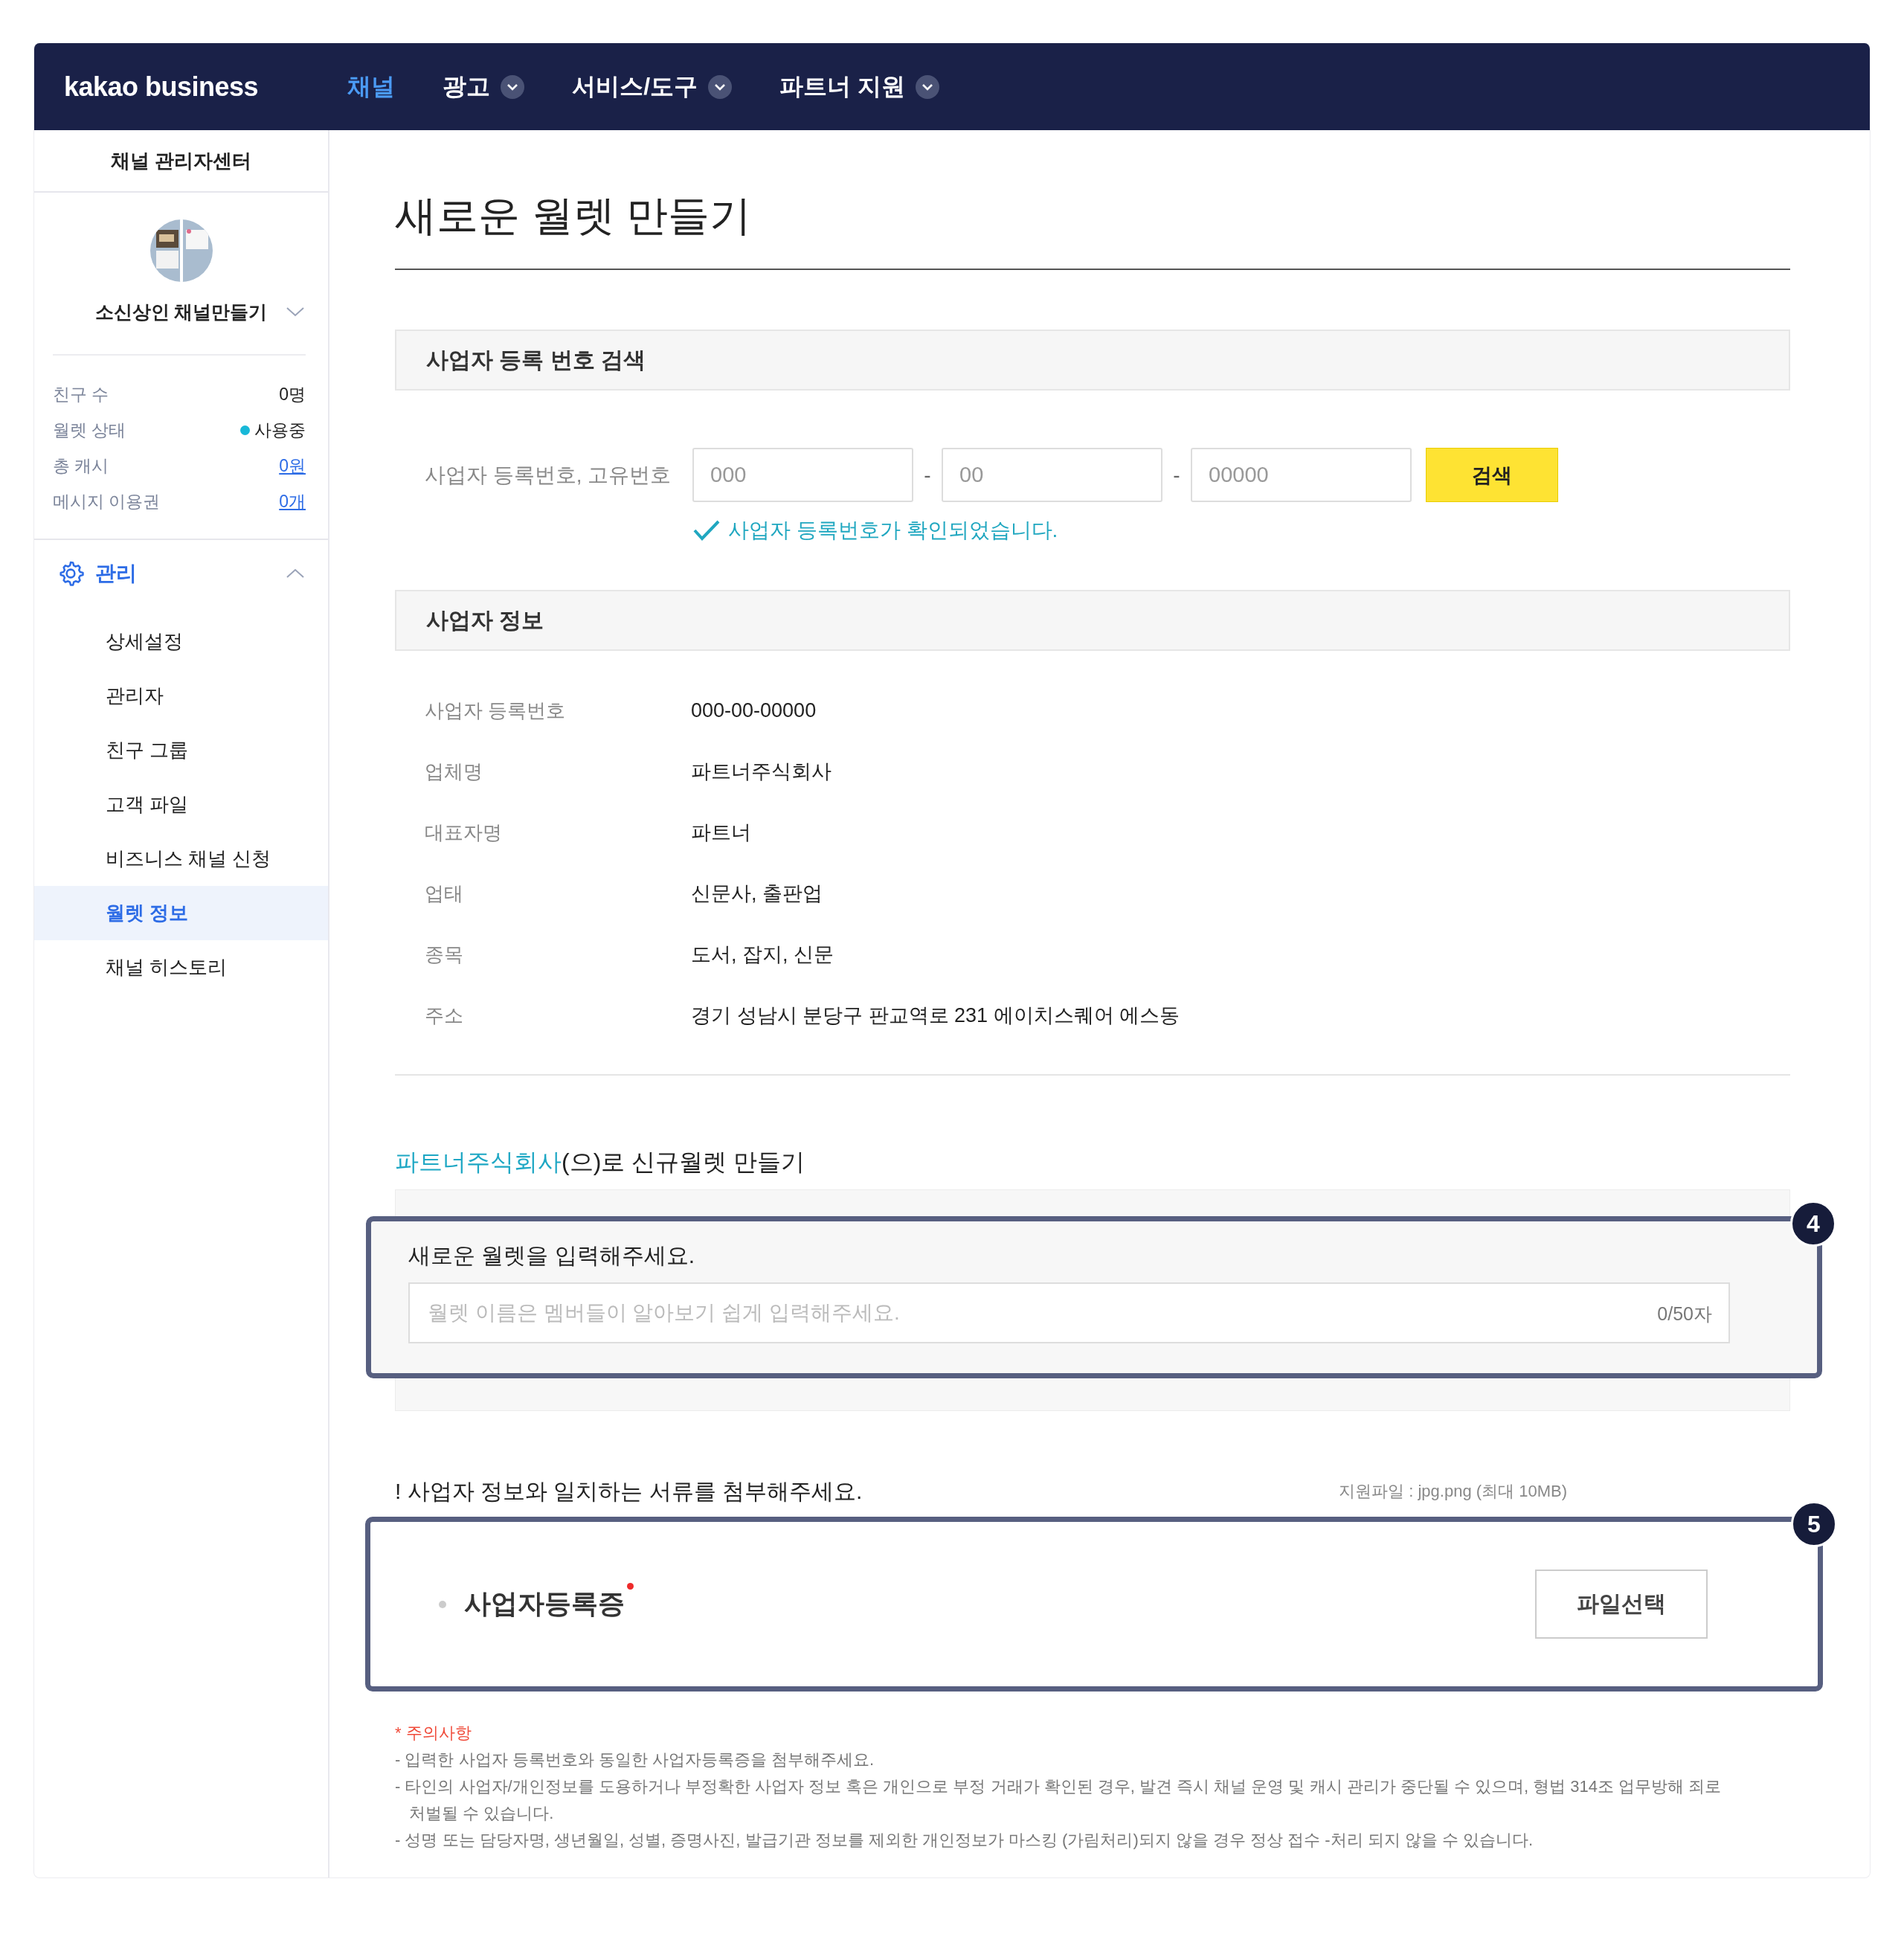 The image size is (1904, 1934). What do you see at coordinates (444, 893) in the screenshot?
I see `info-label: 업태` at bounding box center [444, 893].